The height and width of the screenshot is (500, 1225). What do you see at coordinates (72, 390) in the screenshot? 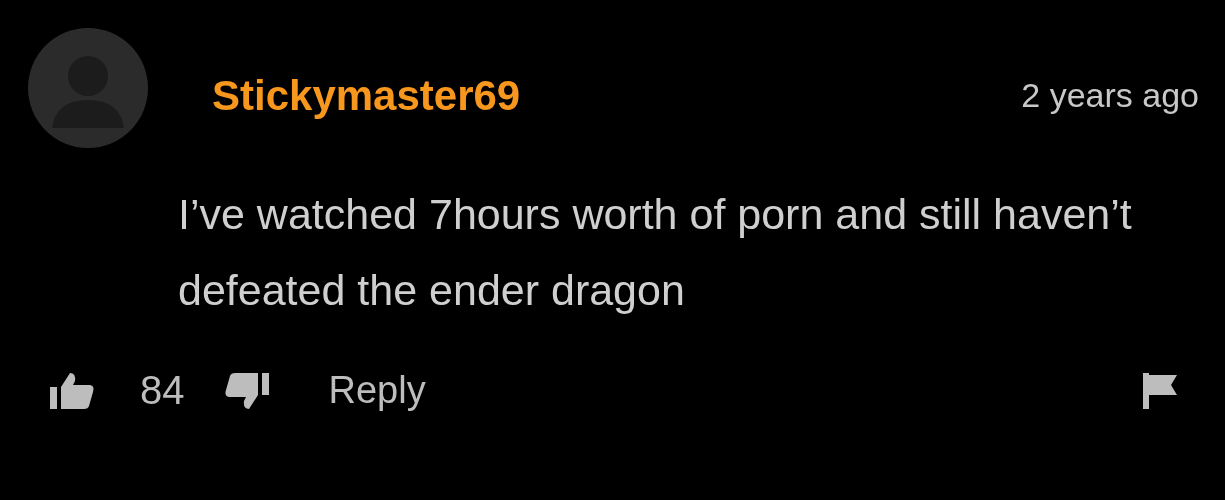
I see `thumbs-up-icon` at bounding box center [72, 390].